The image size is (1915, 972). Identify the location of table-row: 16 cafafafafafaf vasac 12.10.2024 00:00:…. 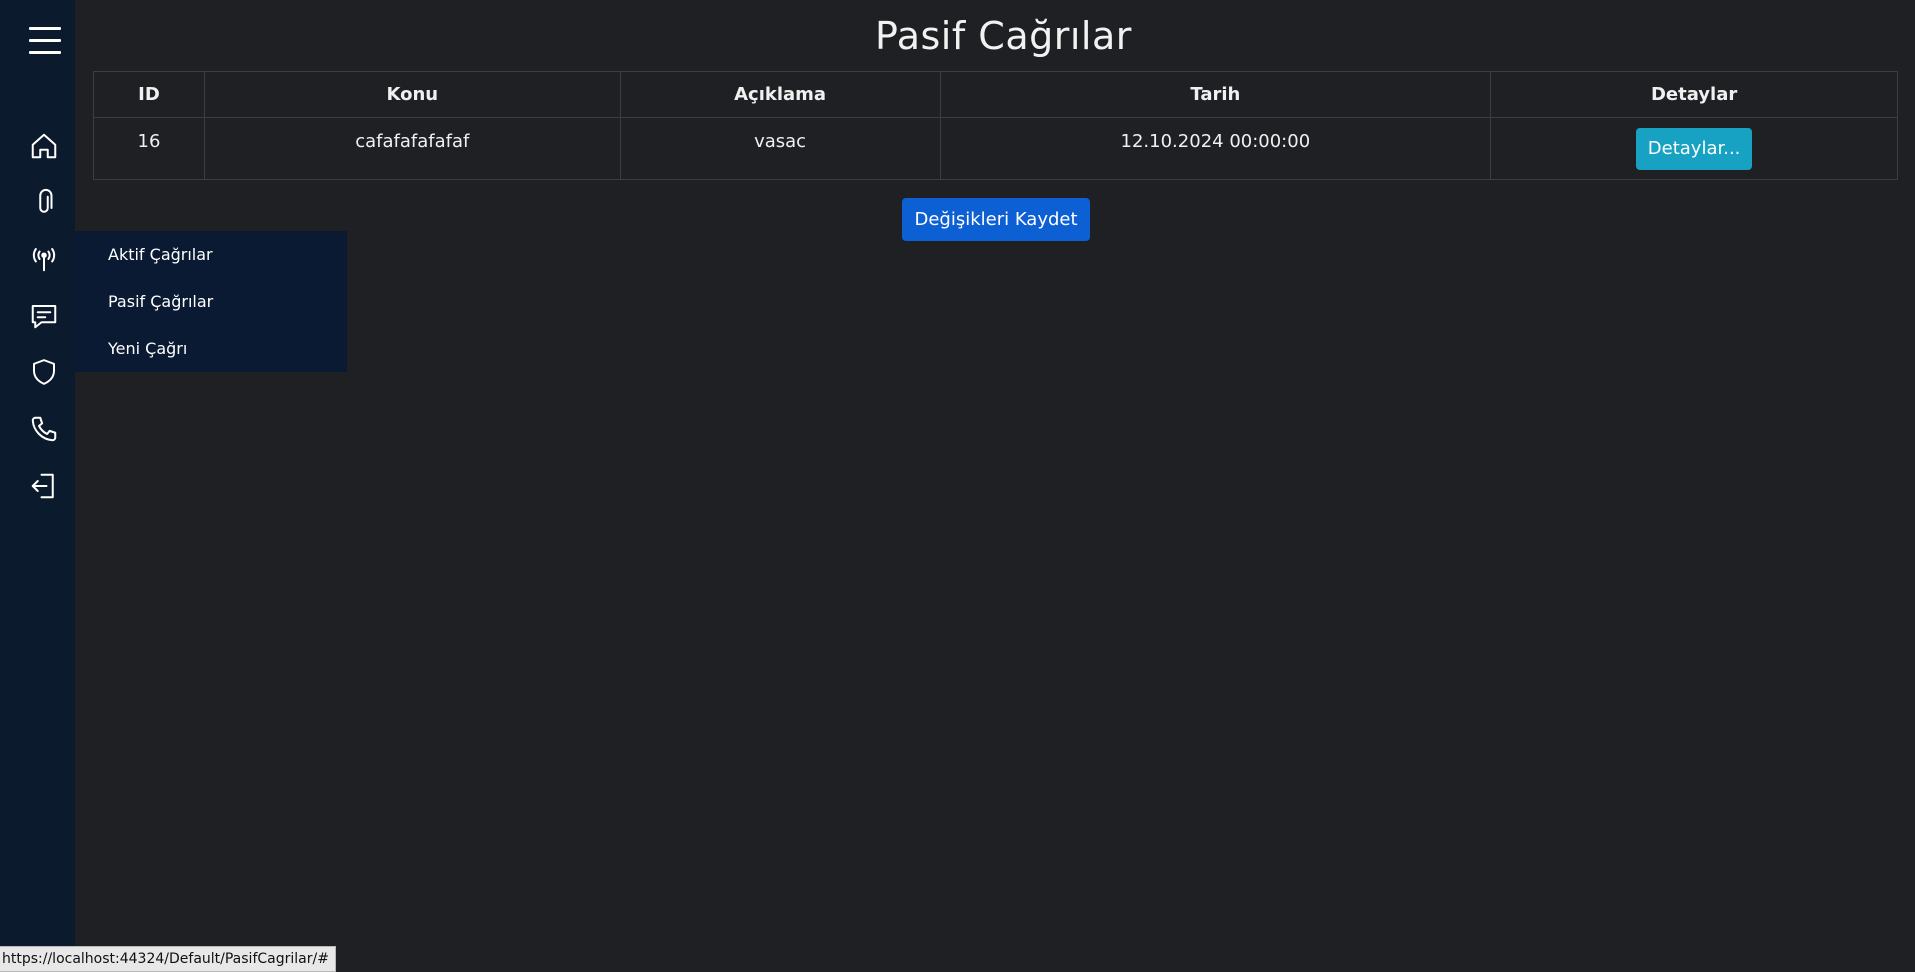
(995, 148).